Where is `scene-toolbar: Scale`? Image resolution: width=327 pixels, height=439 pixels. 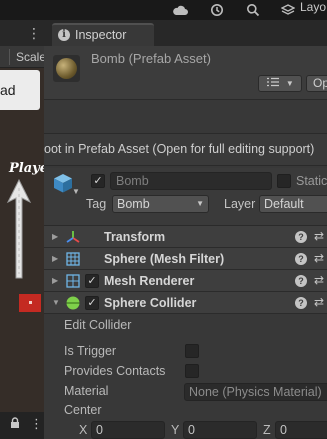
scene-toolbar: Scale is located at coordinates (22, 57).